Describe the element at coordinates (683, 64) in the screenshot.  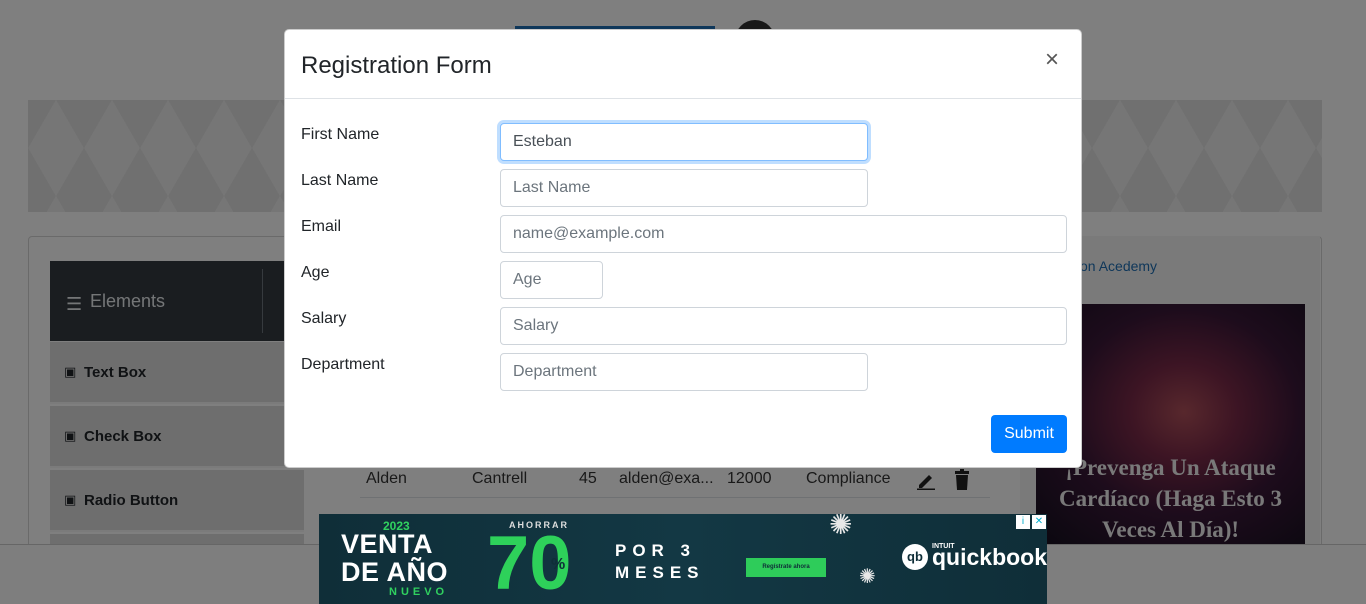
I see `modal-header: Registration Form ×` at that location.